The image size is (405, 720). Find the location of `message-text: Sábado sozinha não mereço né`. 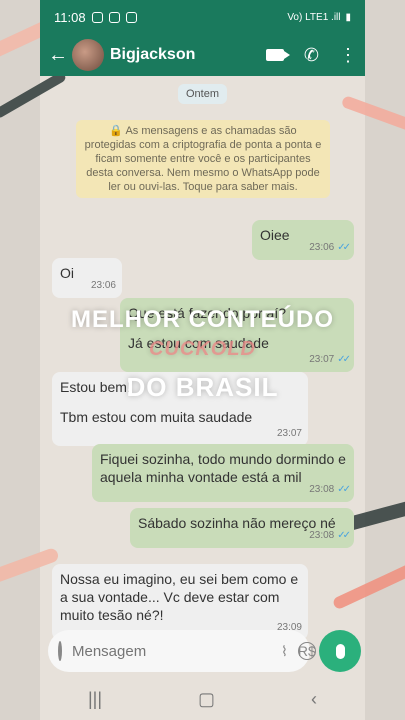

message-text: Sábado sozinha não mereço né is located at coordinates (237, 523).